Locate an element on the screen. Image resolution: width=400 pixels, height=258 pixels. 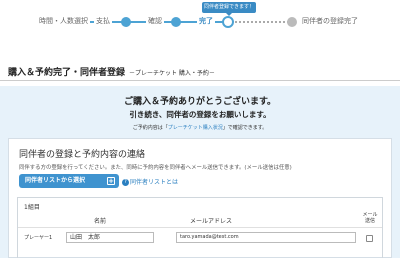
section-title: 同伴者の登録と予約内容の連絡 is located at coordinates (82, 155).